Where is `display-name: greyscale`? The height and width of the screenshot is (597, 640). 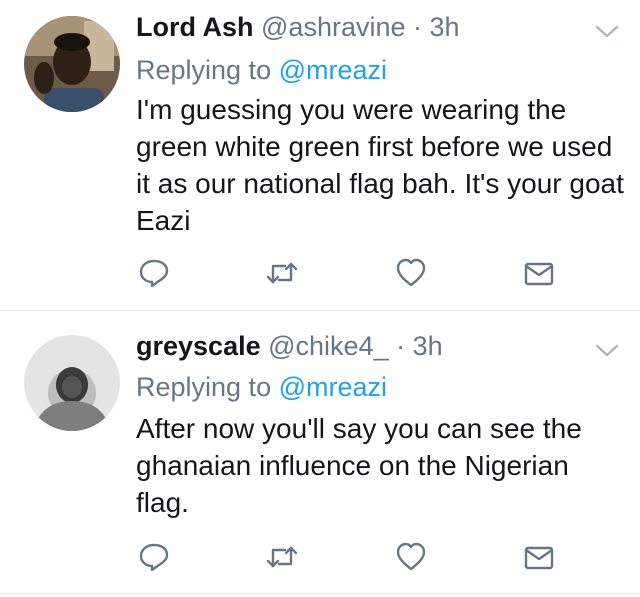
display-name: greyscale is located at coordinates (198, 346).